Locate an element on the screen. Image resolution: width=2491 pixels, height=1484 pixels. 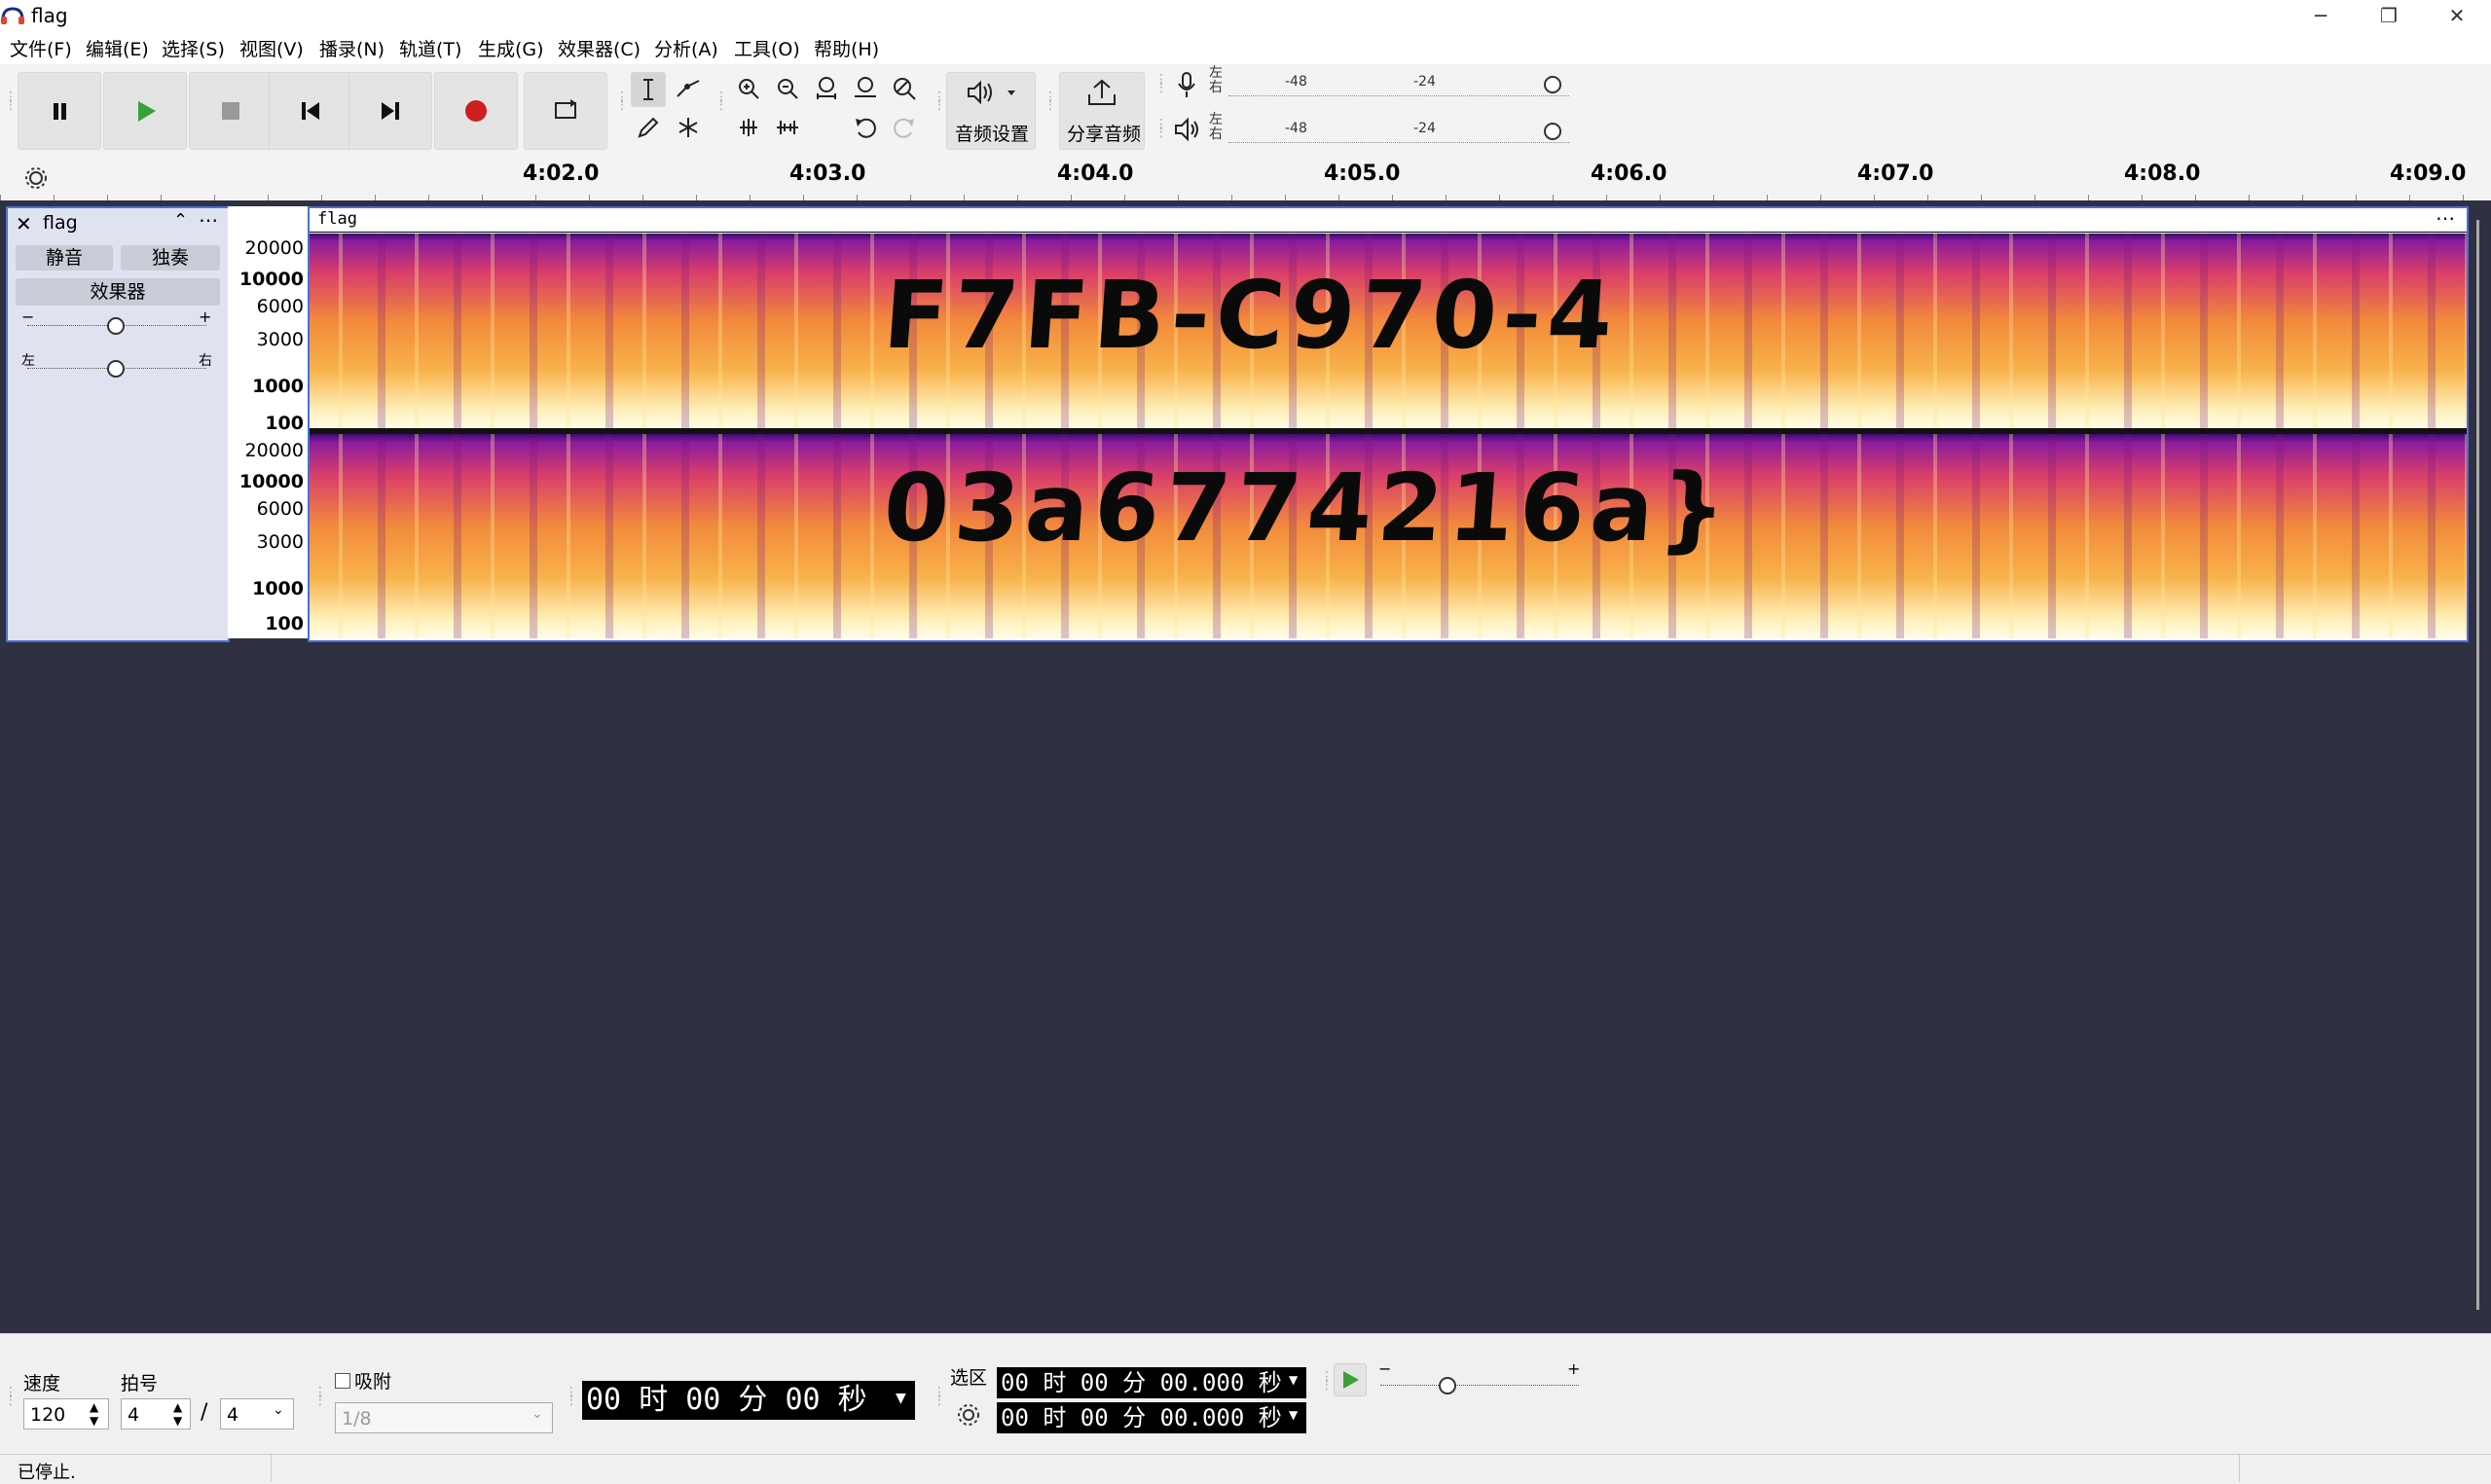
ruler-tick: 4:06.0 is located at coordinates (1629, 174).